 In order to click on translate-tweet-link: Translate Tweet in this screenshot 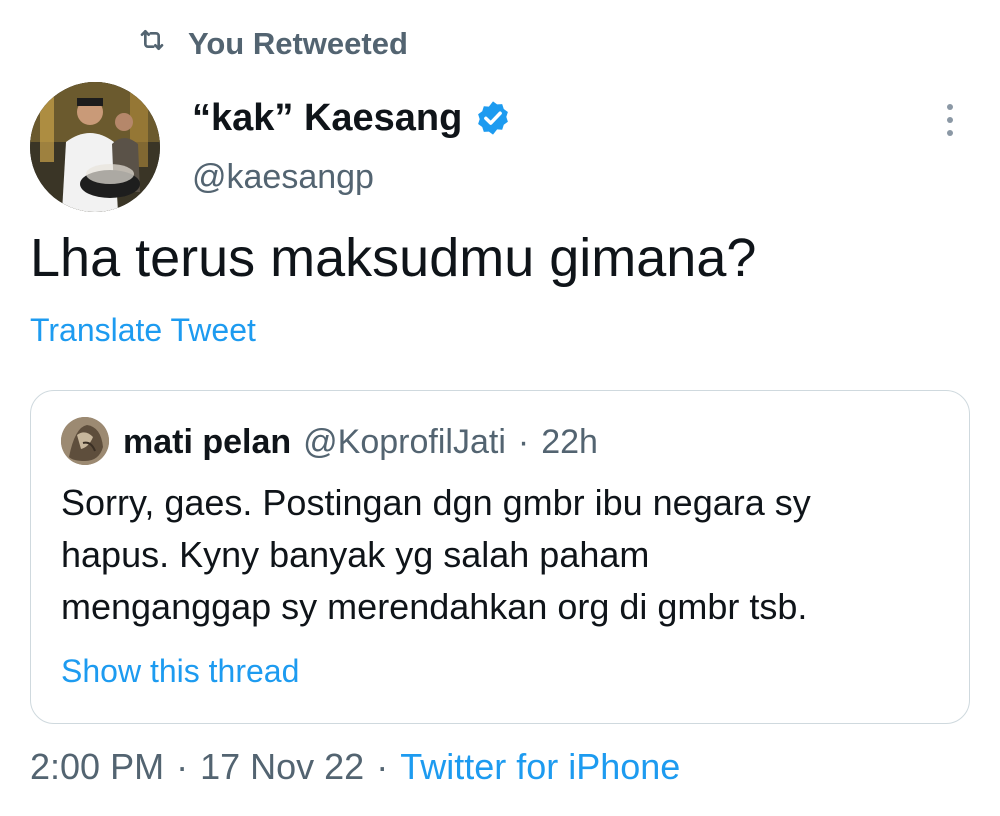, I will do `click(143, 330)`.